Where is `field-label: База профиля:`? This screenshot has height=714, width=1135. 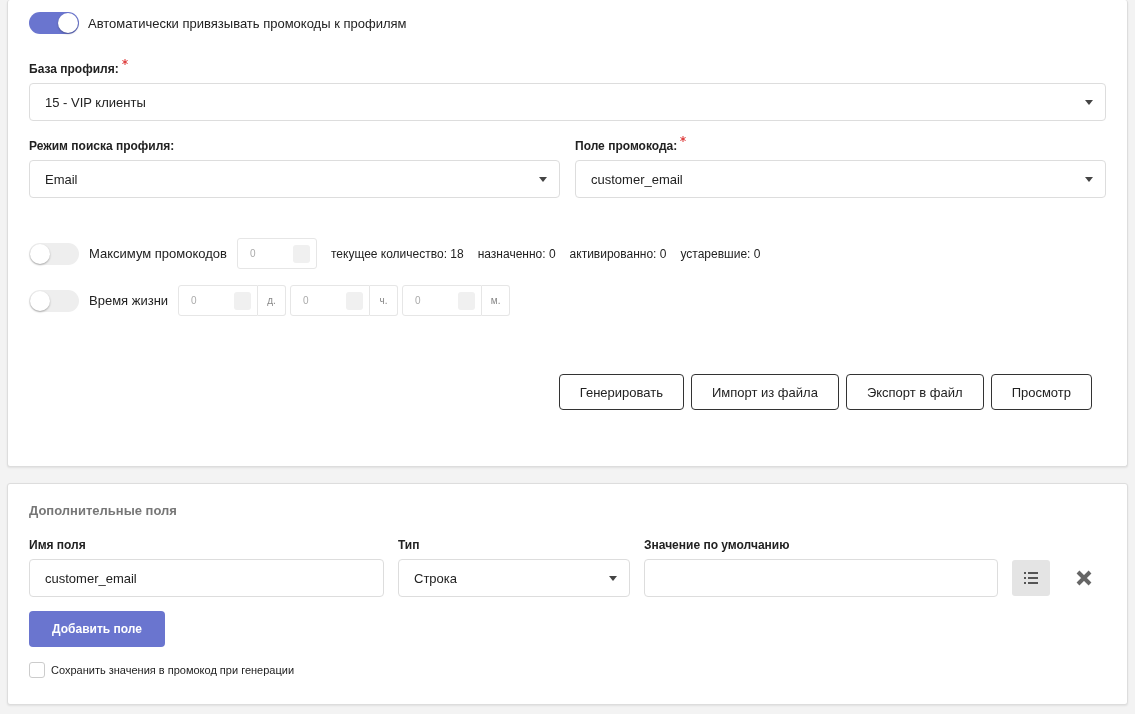 field-label: База профиля: is located at coordinates (74, 69).